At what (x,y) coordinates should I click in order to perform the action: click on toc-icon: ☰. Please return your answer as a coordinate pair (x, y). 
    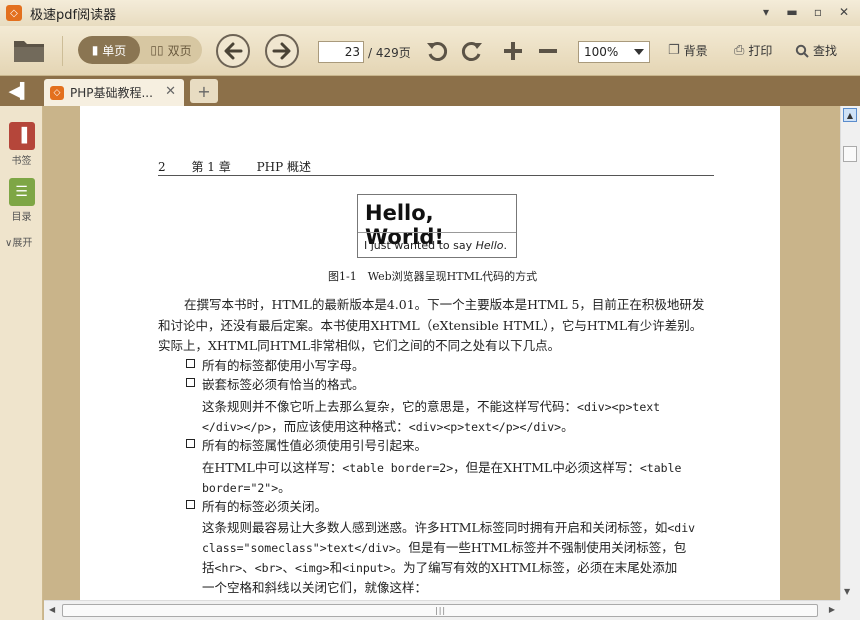
    Looking at the image, I should click on (21, 192).